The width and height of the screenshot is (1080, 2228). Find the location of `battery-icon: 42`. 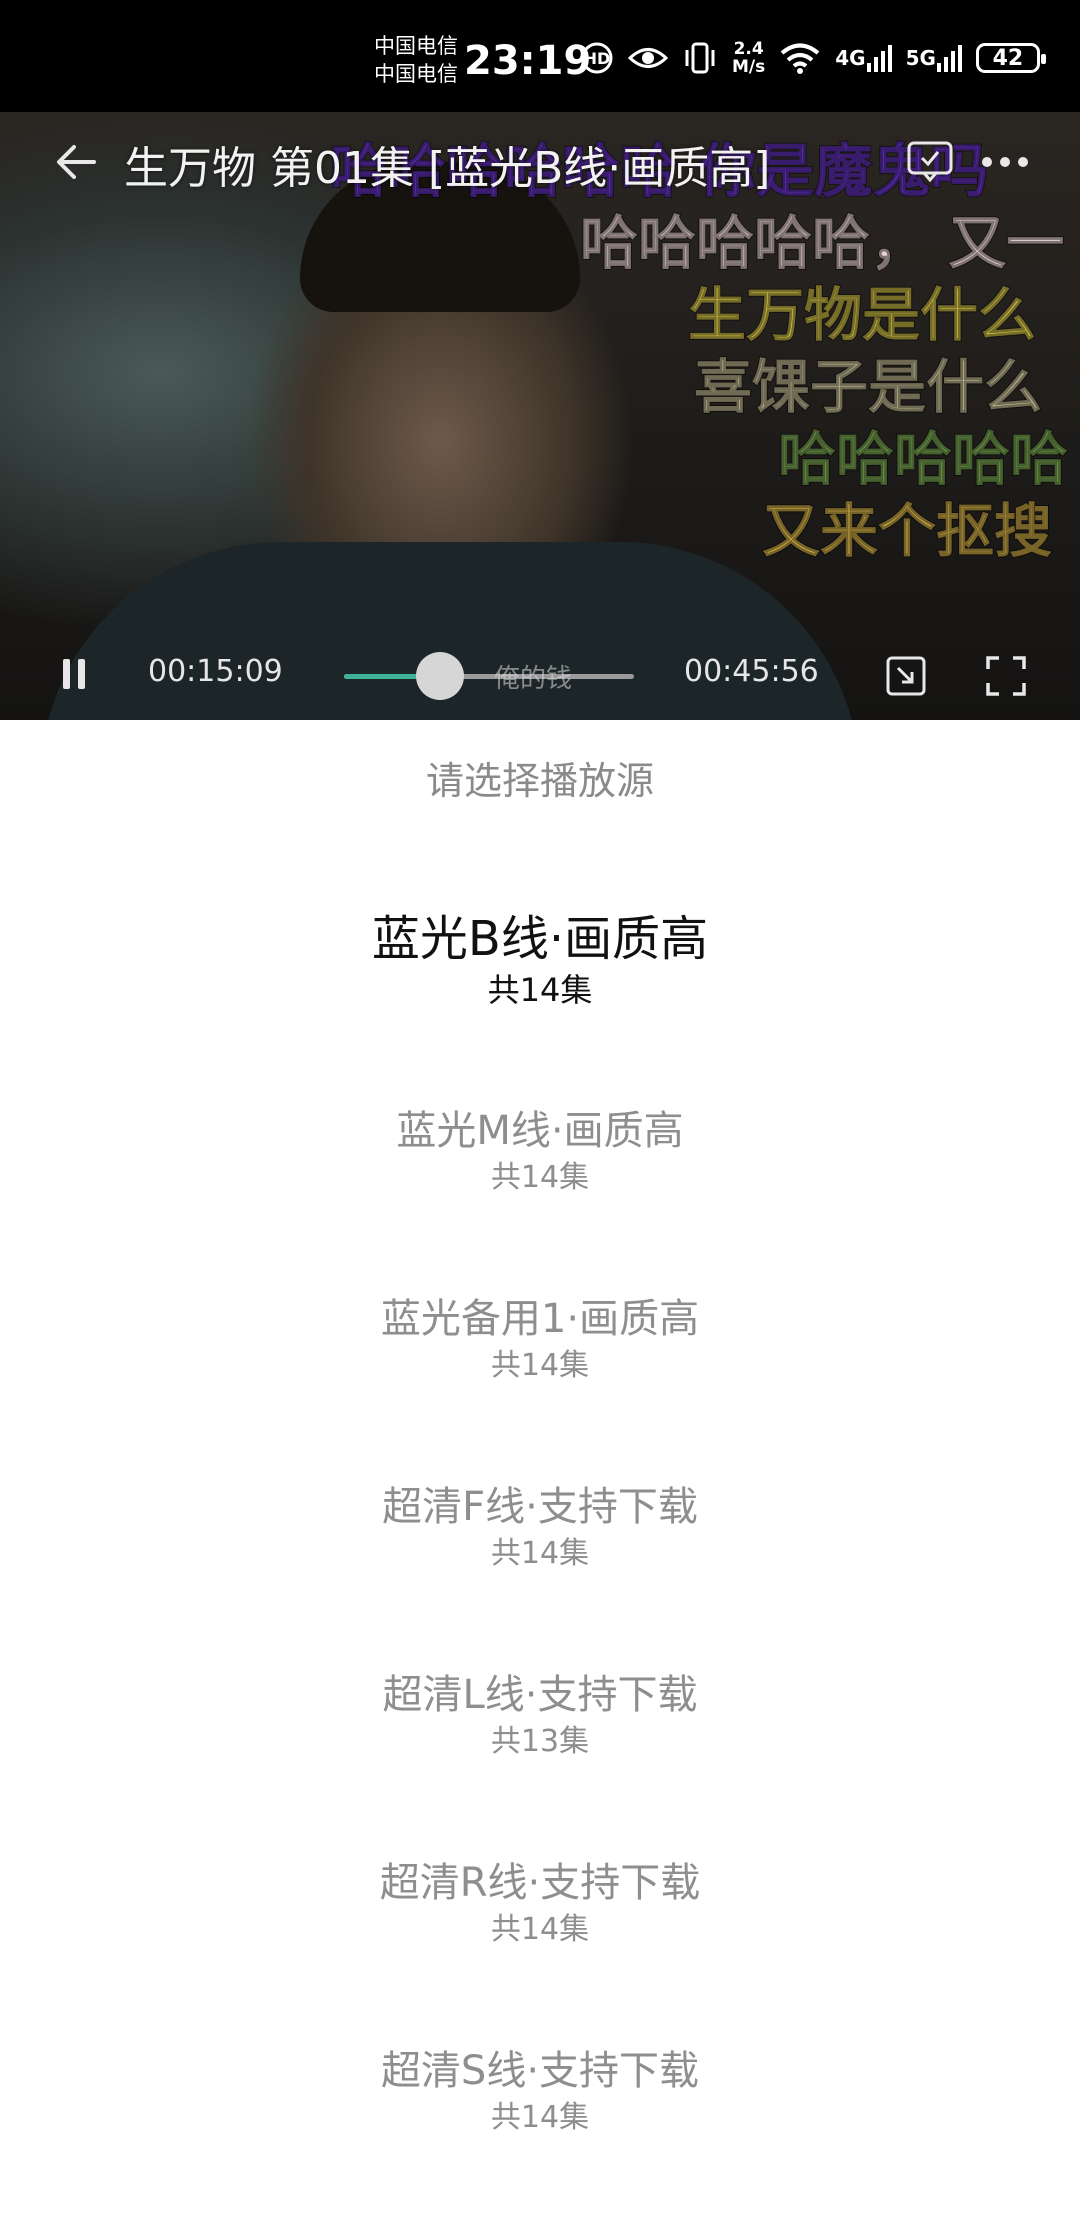

battery-icon: 42 is located at coordinates (1010, 58).